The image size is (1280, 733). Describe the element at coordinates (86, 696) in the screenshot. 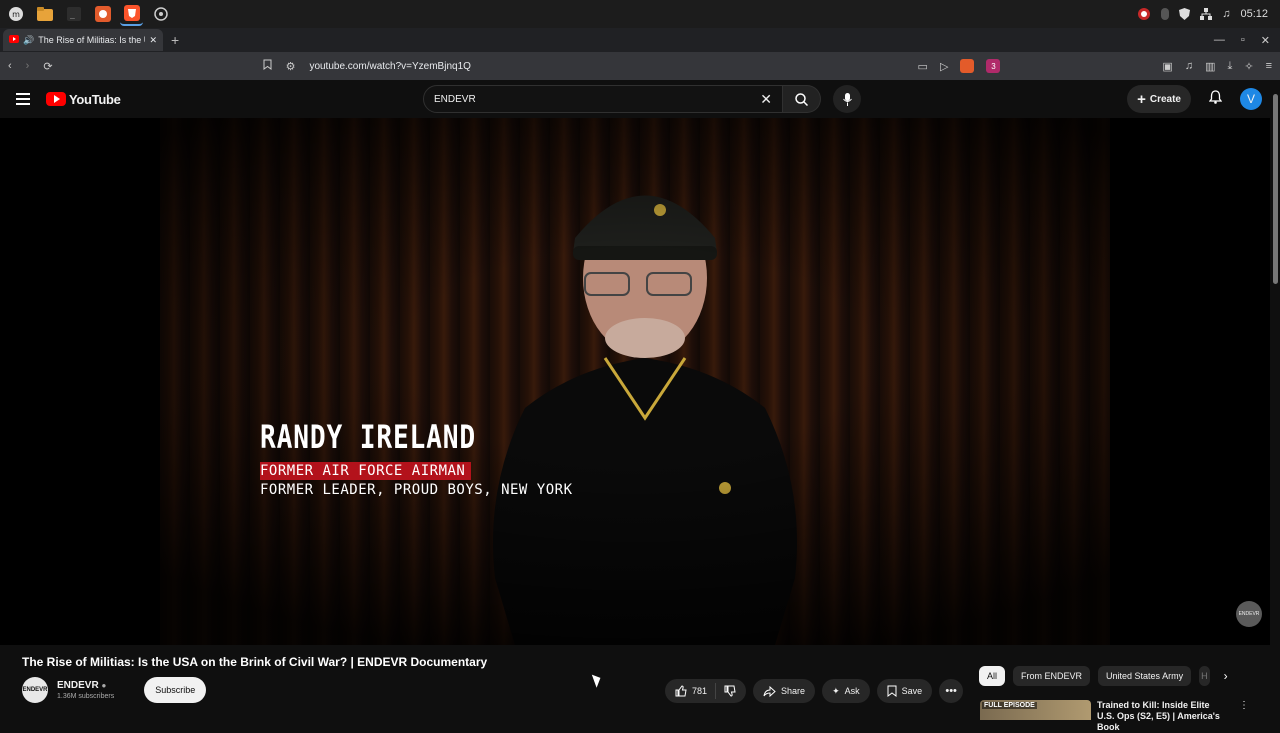

I see `subscriber-count: 1.36M subscribers` at that location.